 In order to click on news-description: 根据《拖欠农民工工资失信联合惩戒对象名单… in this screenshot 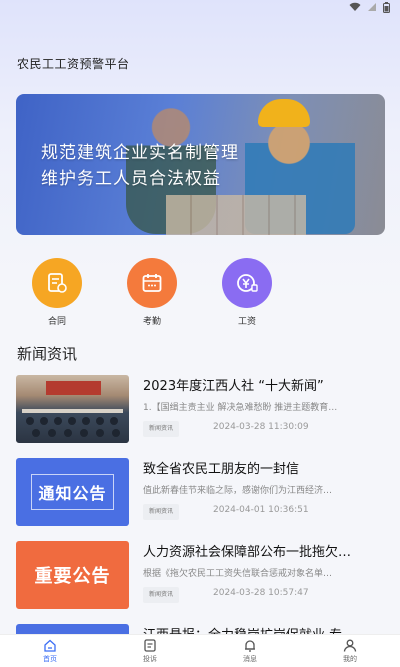, I will do `click(238, 574)`.